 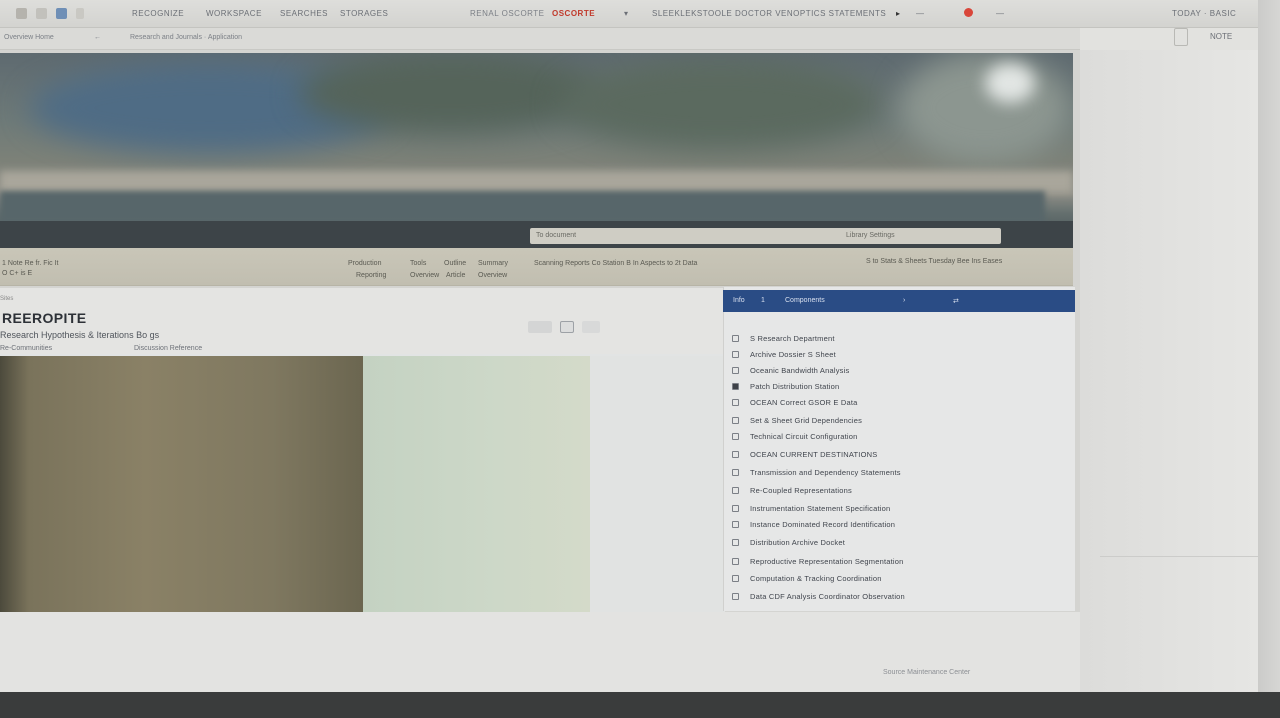 What do you see at coordinates (418, 263) in the screenshot?
I see `strip-tab-1: Tools` at bounding box center [418, 263].